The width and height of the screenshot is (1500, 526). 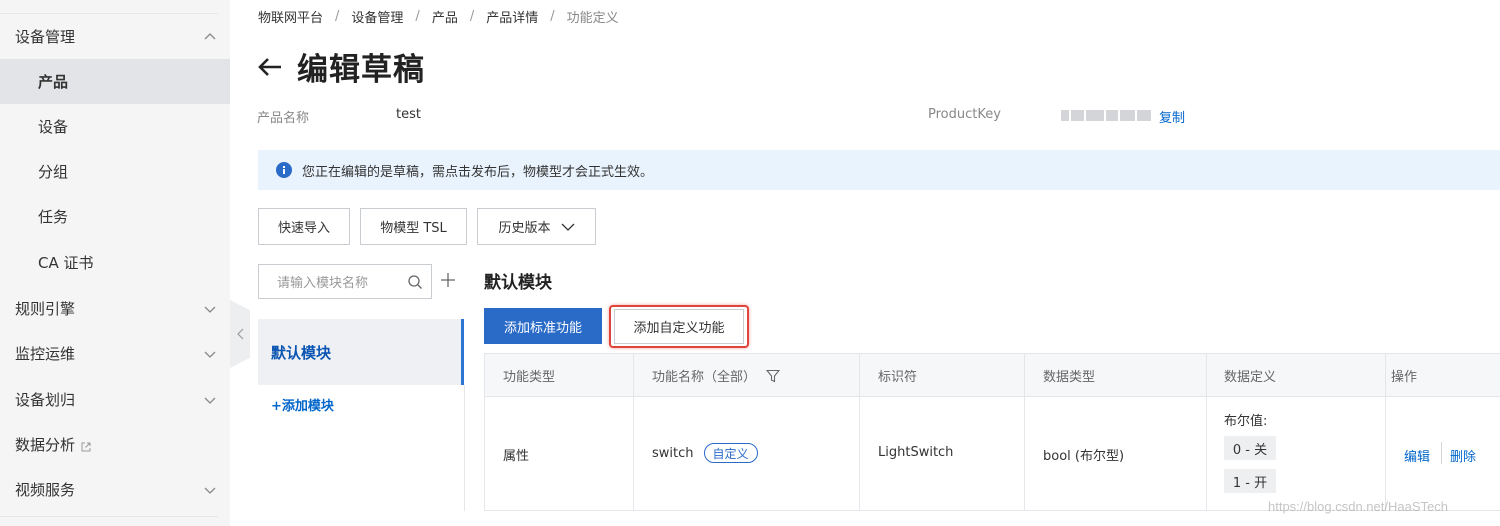 I want to click on sidebar-group-label: 监控运维, so click(x=45, y=354).